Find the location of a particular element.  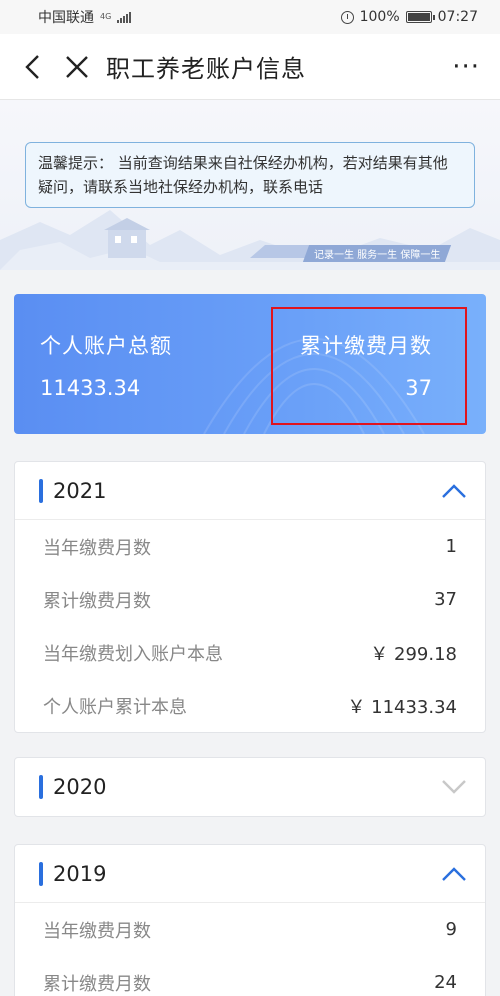

table-row: 个人账户累计本息 ￥ 11433.34 is located at coordinates (250, 705).